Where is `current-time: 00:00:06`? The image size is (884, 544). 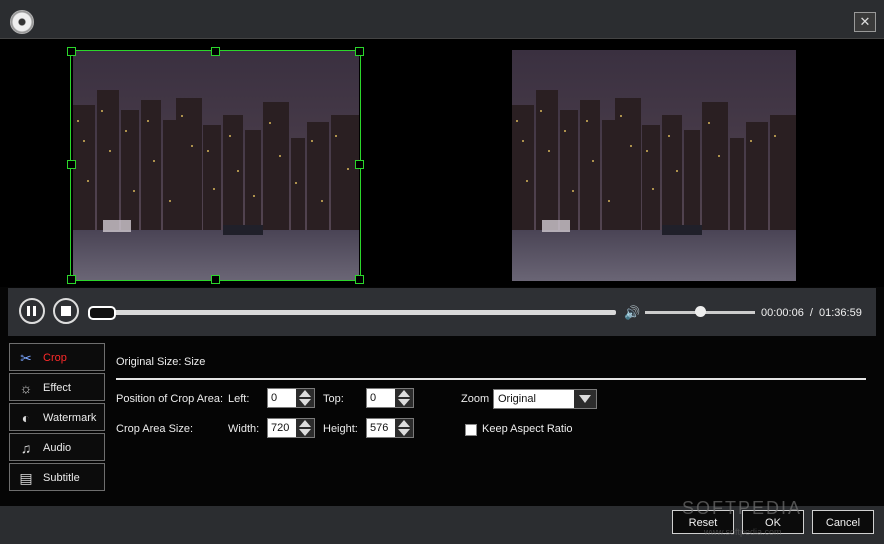
current-time: 00:00:06 is located at coordinates (782, 313).